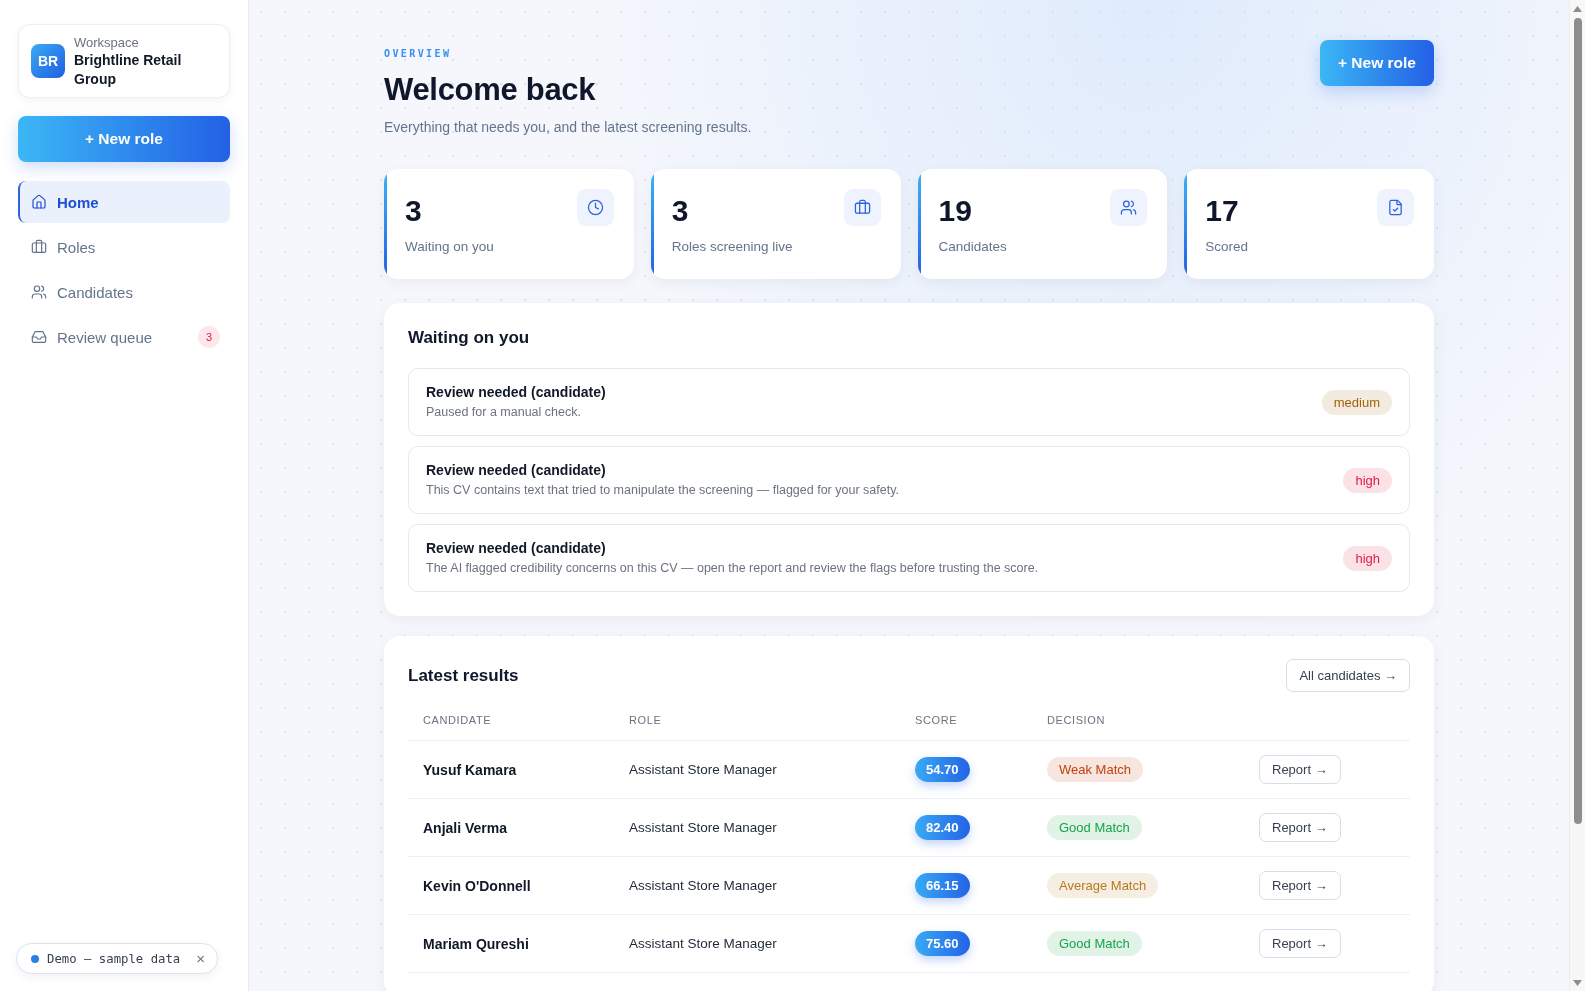 This screenshot has height=991, width=1585. What do you see at coordinates (732, 247) in the screenshot?
I see `stat-label: Roles screening live` at bounding box center [732, 247].